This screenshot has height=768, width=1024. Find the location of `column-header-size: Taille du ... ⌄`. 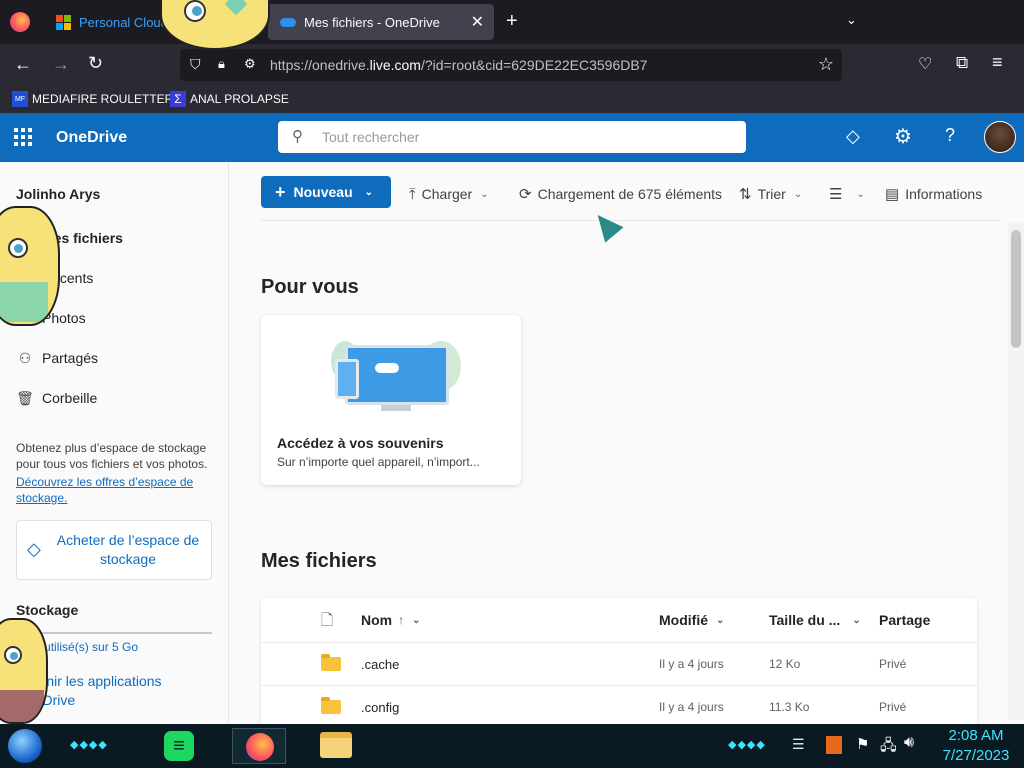

column-header-size: Taille du ... ⌄ is located at coordinates (815, 620).